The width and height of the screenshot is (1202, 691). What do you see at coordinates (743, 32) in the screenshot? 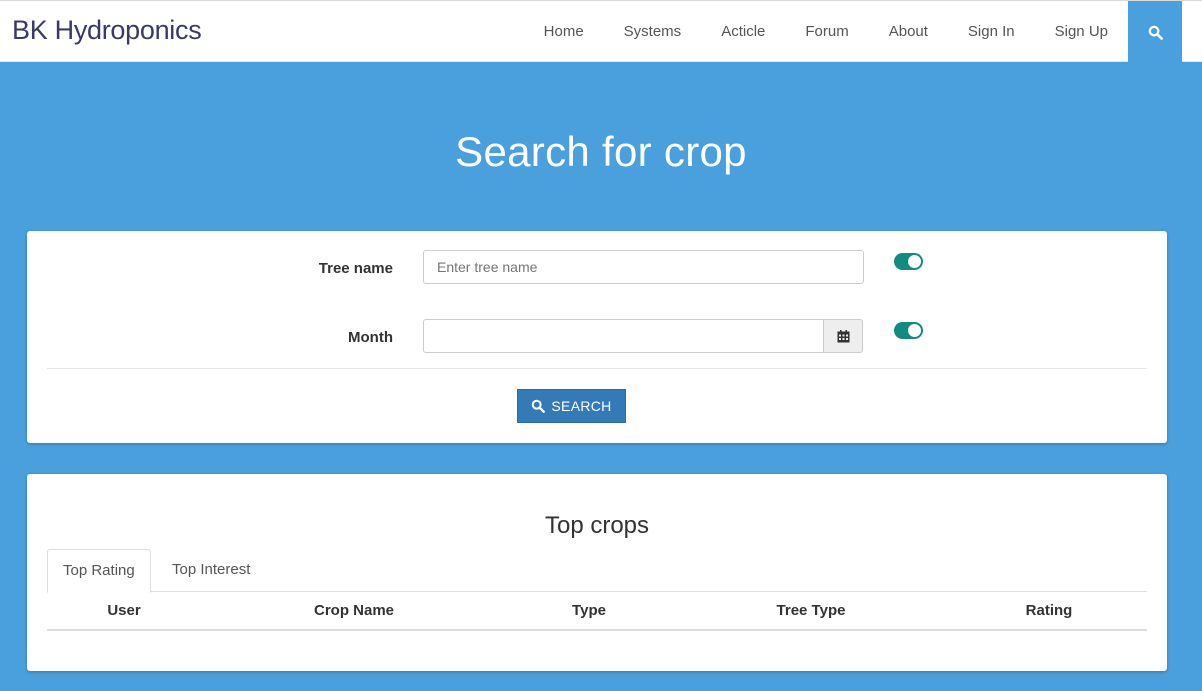
I see `nav-article: Acticle` at bounding box center [743, 32].